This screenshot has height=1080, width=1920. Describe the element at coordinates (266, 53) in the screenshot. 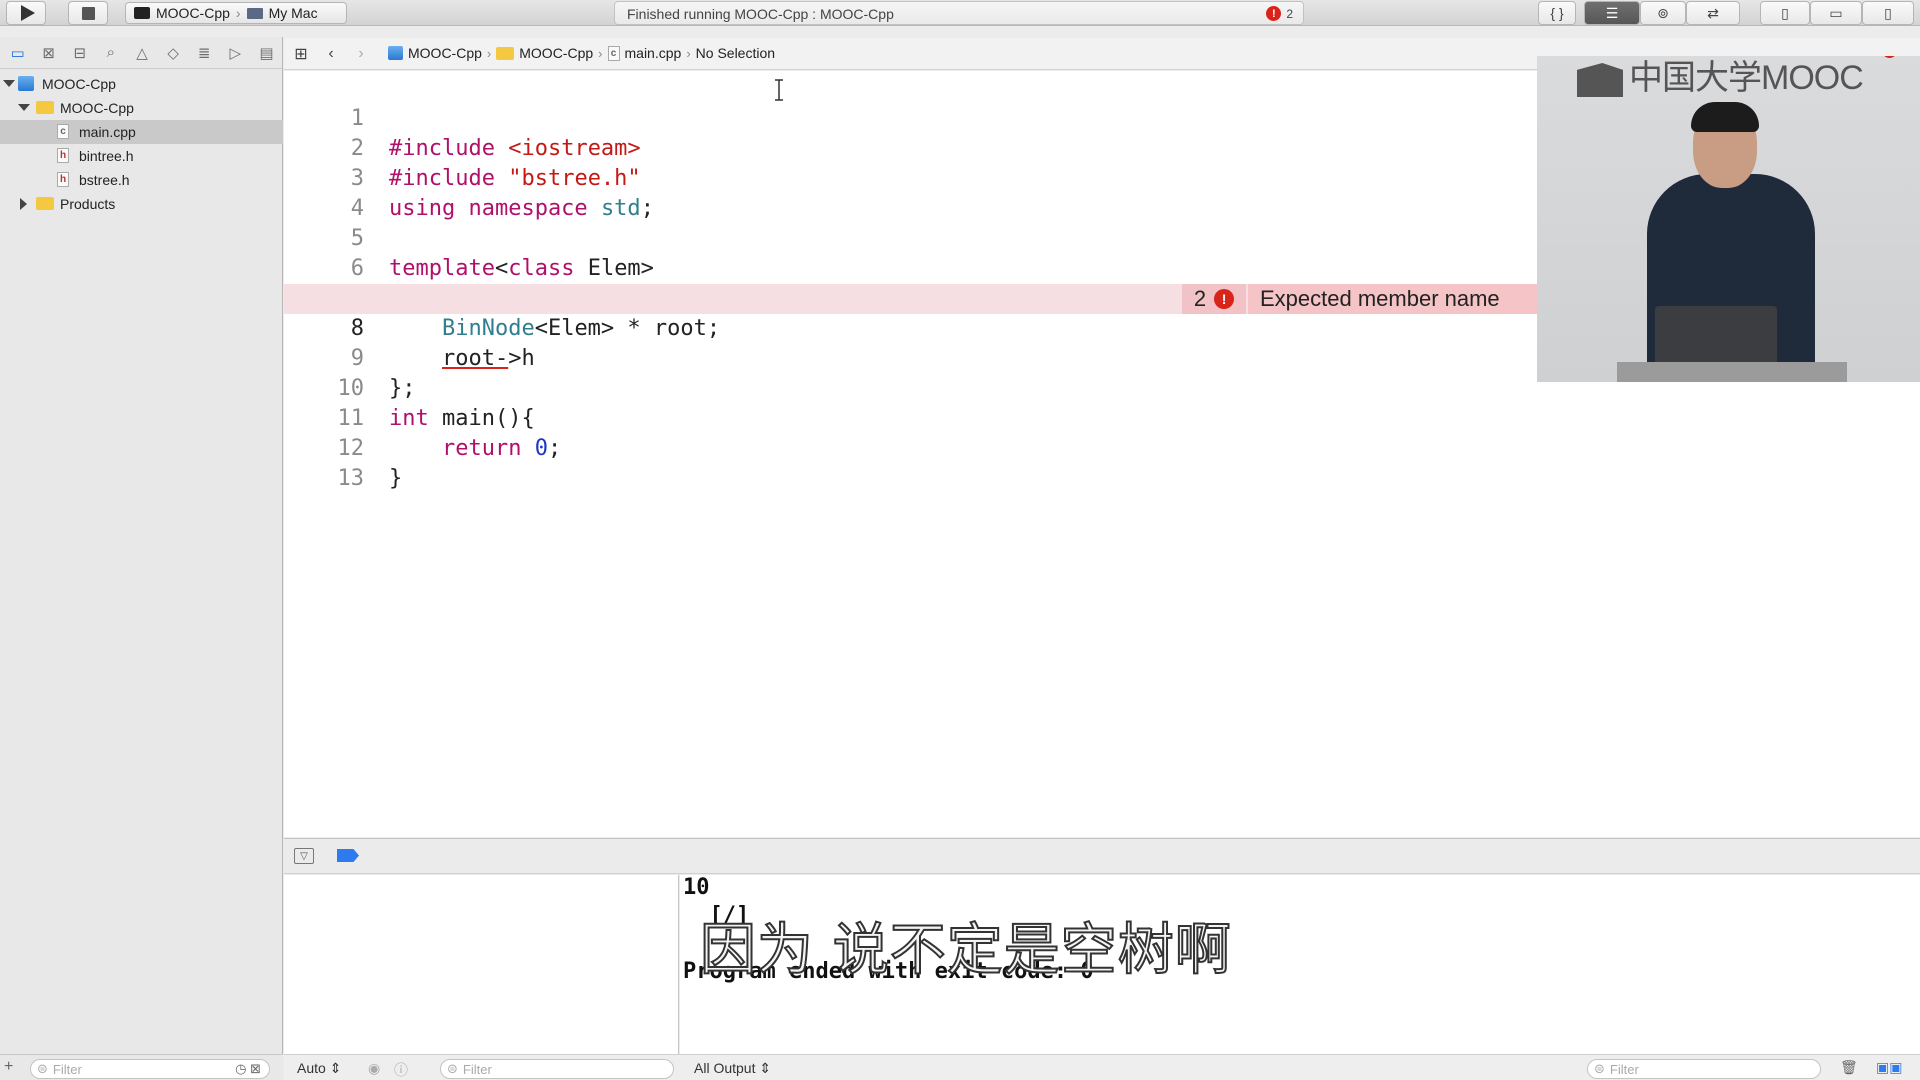

I see `report-tab-icon: ▤` at that location.